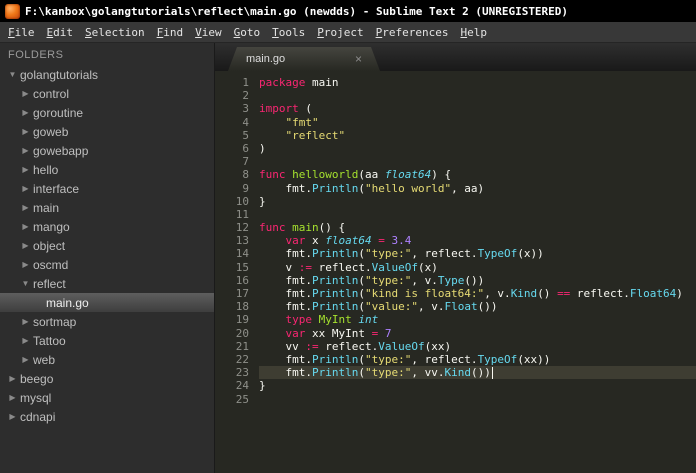 Image resolution: width=696 pixels, height=473 pixels. What do you see at coordinates (405, 359) in the screenshot?
I see `code-text: fmt.Println("type:", reflect.TypeOf(xx))` at bounding box center [405, 359].